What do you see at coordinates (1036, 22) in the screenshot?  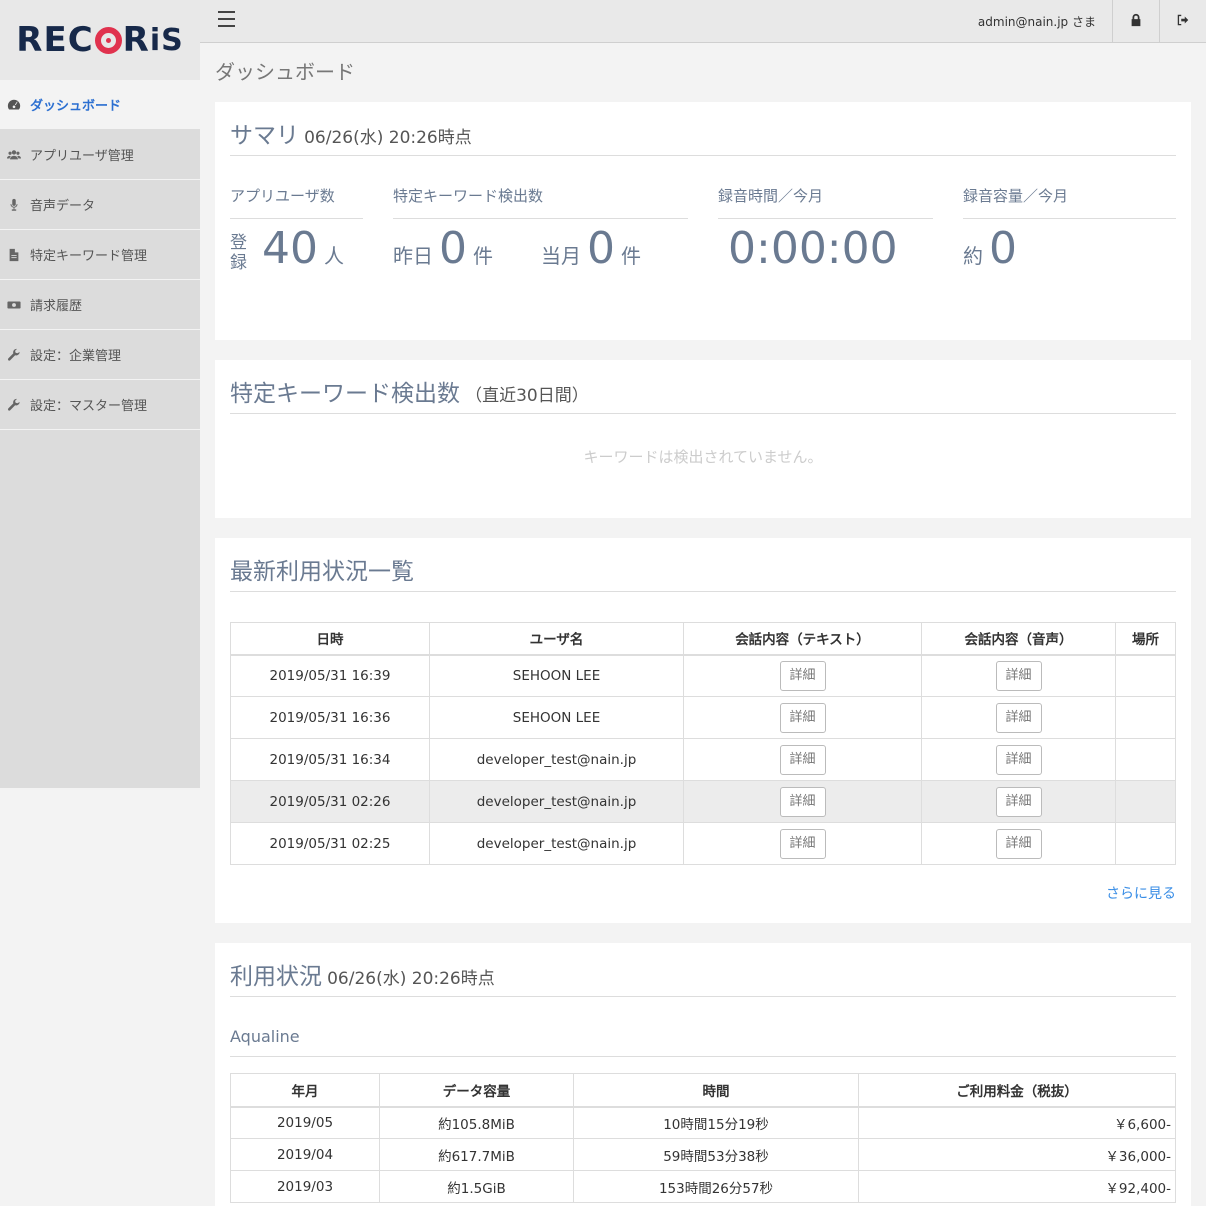 I see `user-name: admin@nain.jp さま` at bounding box center [1036, 22].